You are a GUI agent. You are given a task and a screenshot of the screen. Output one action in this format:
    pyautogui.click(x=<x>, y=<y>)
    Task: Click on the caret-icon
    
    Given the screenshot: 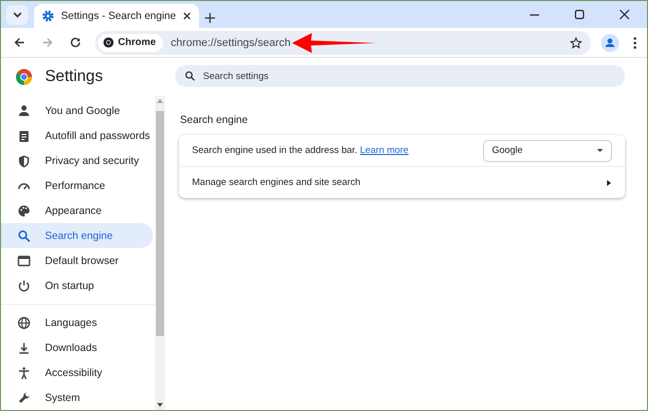 What is the action you would take?
    pyautogui.click(x=600, y=150)
    